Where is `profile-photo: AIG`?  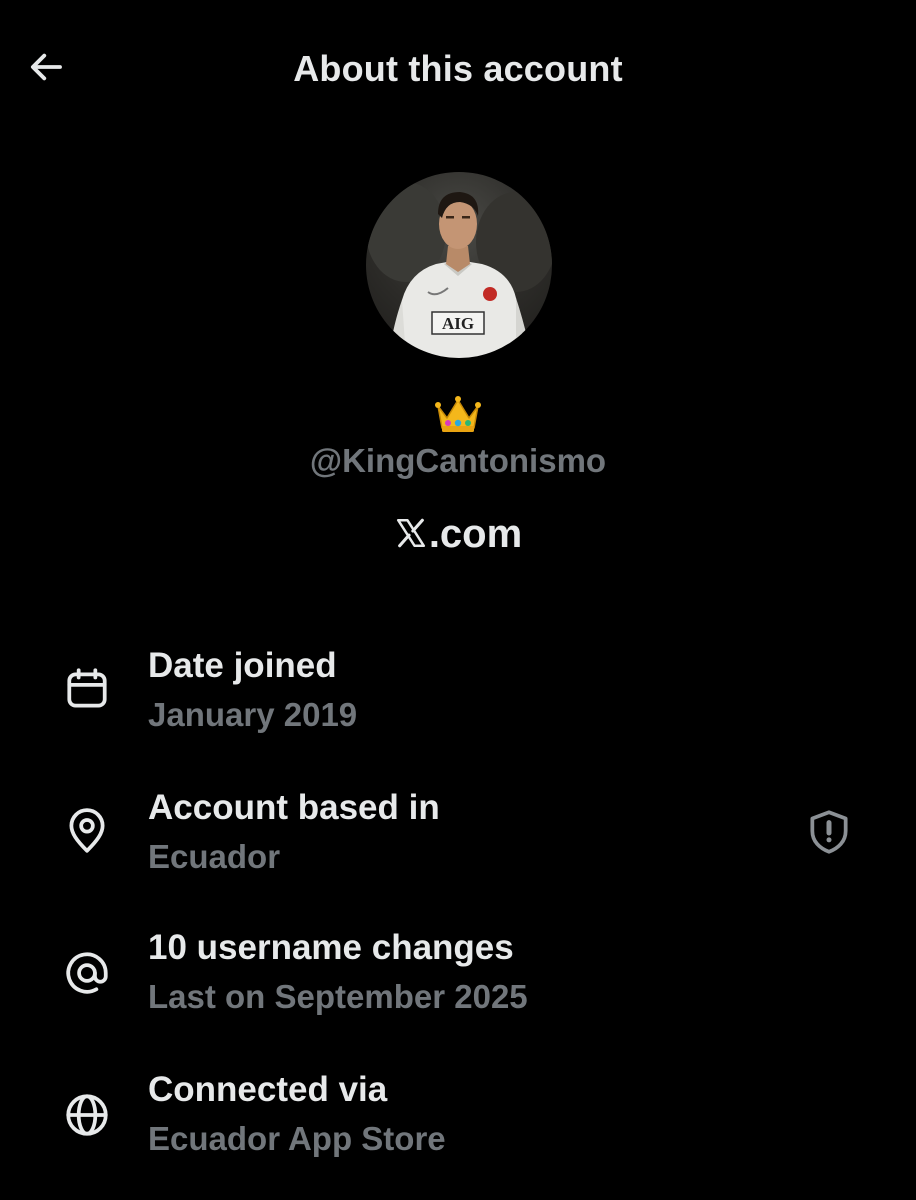
profile-photo: AIG is located at coordinates (459, 270).